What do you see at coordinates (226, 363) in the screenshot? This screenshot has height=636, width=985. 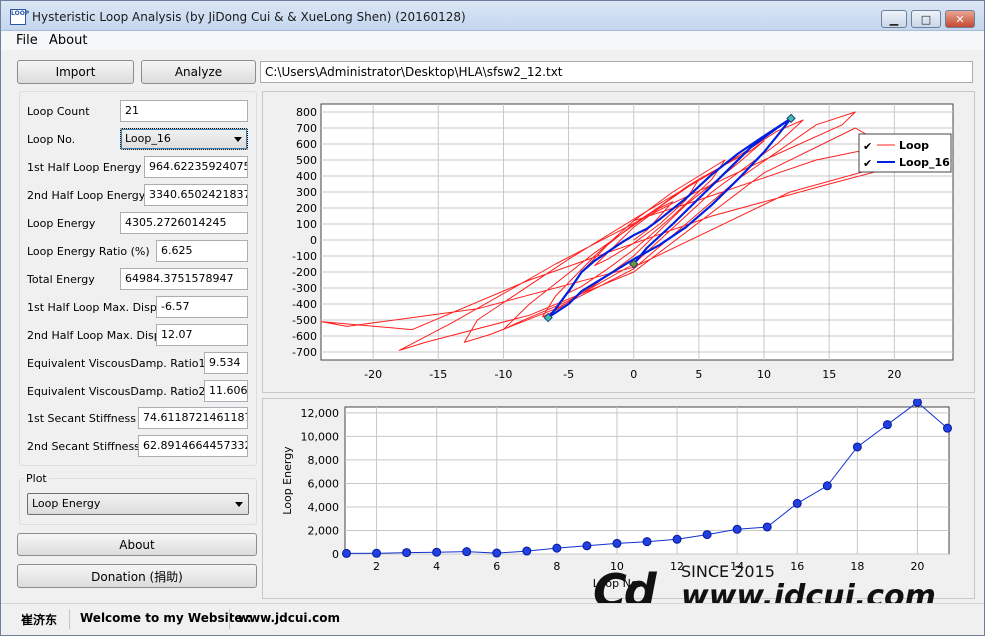 I see `damp-ratio1-field: 9.534` at bounding box center [226, 363].